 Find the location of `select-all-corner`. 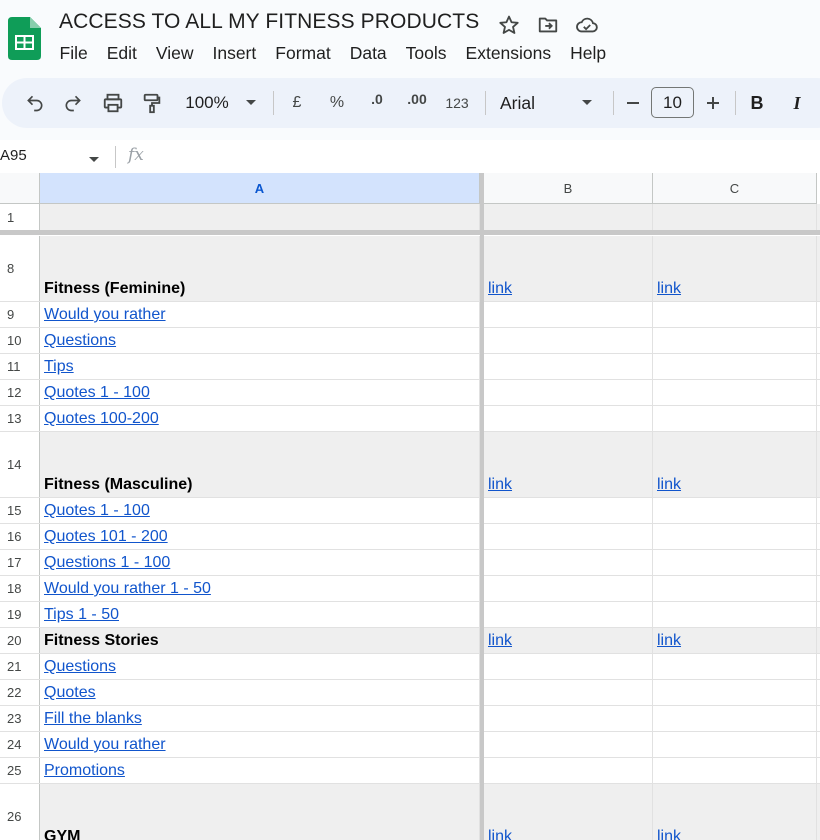

select-all-corner is located at coordinates (20, 188).